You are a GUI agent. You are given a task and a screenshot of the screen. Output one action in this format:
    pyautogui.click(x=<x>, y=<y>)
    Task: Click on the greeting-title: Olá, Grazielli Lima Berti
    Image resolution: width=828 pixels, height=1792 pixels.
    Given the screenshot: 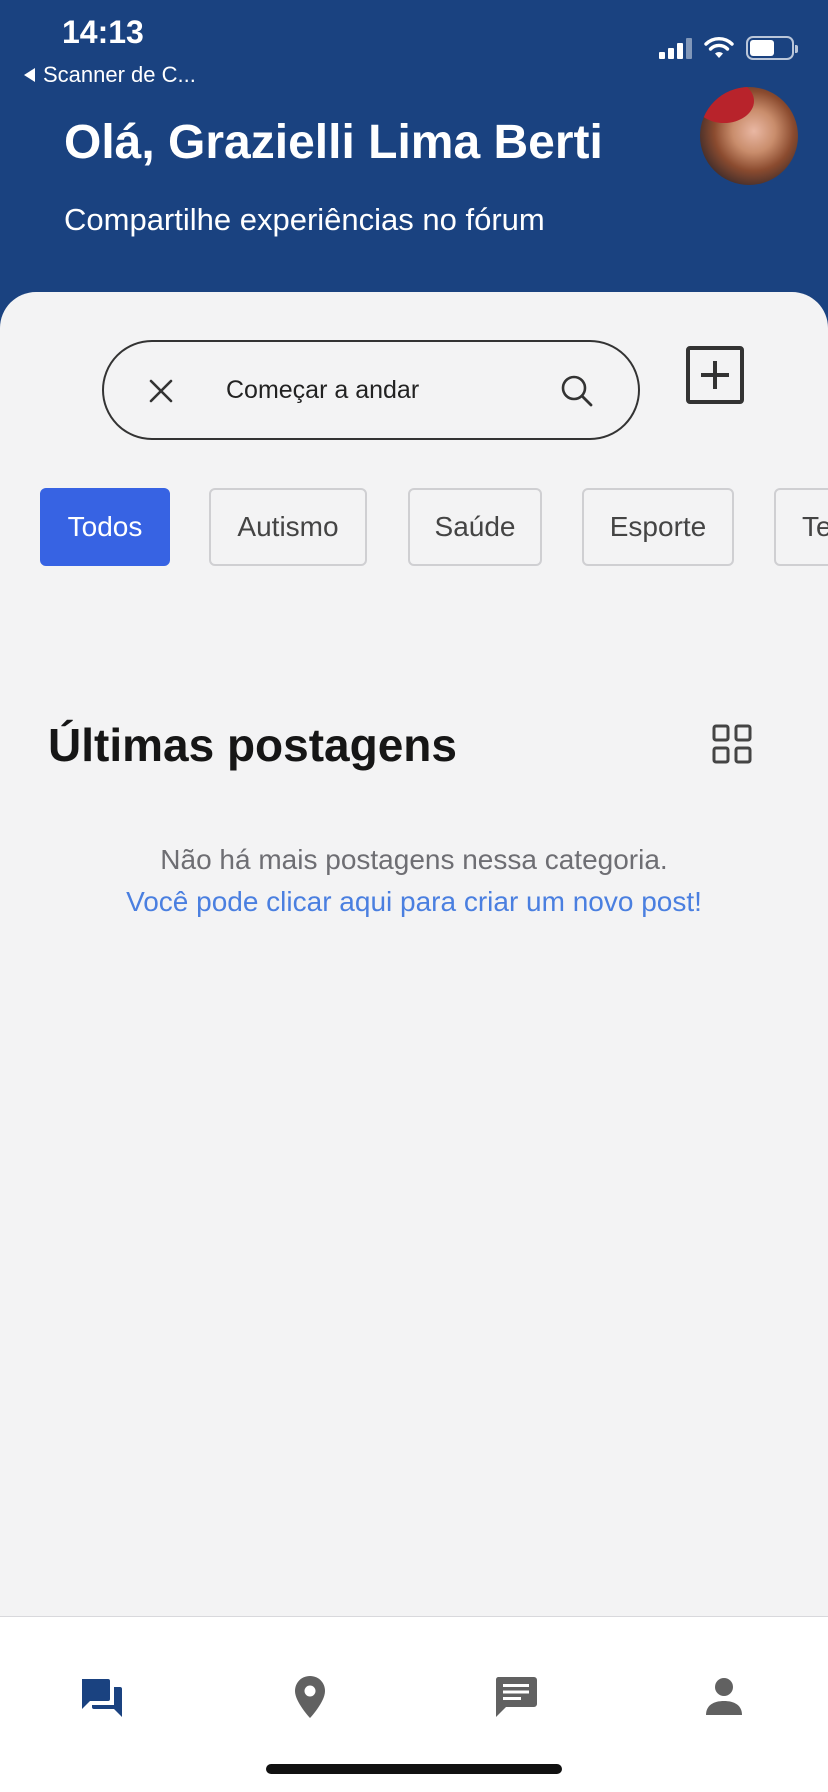 What is the action you would take?
    pyautogui.click(x=333, y=142)
    